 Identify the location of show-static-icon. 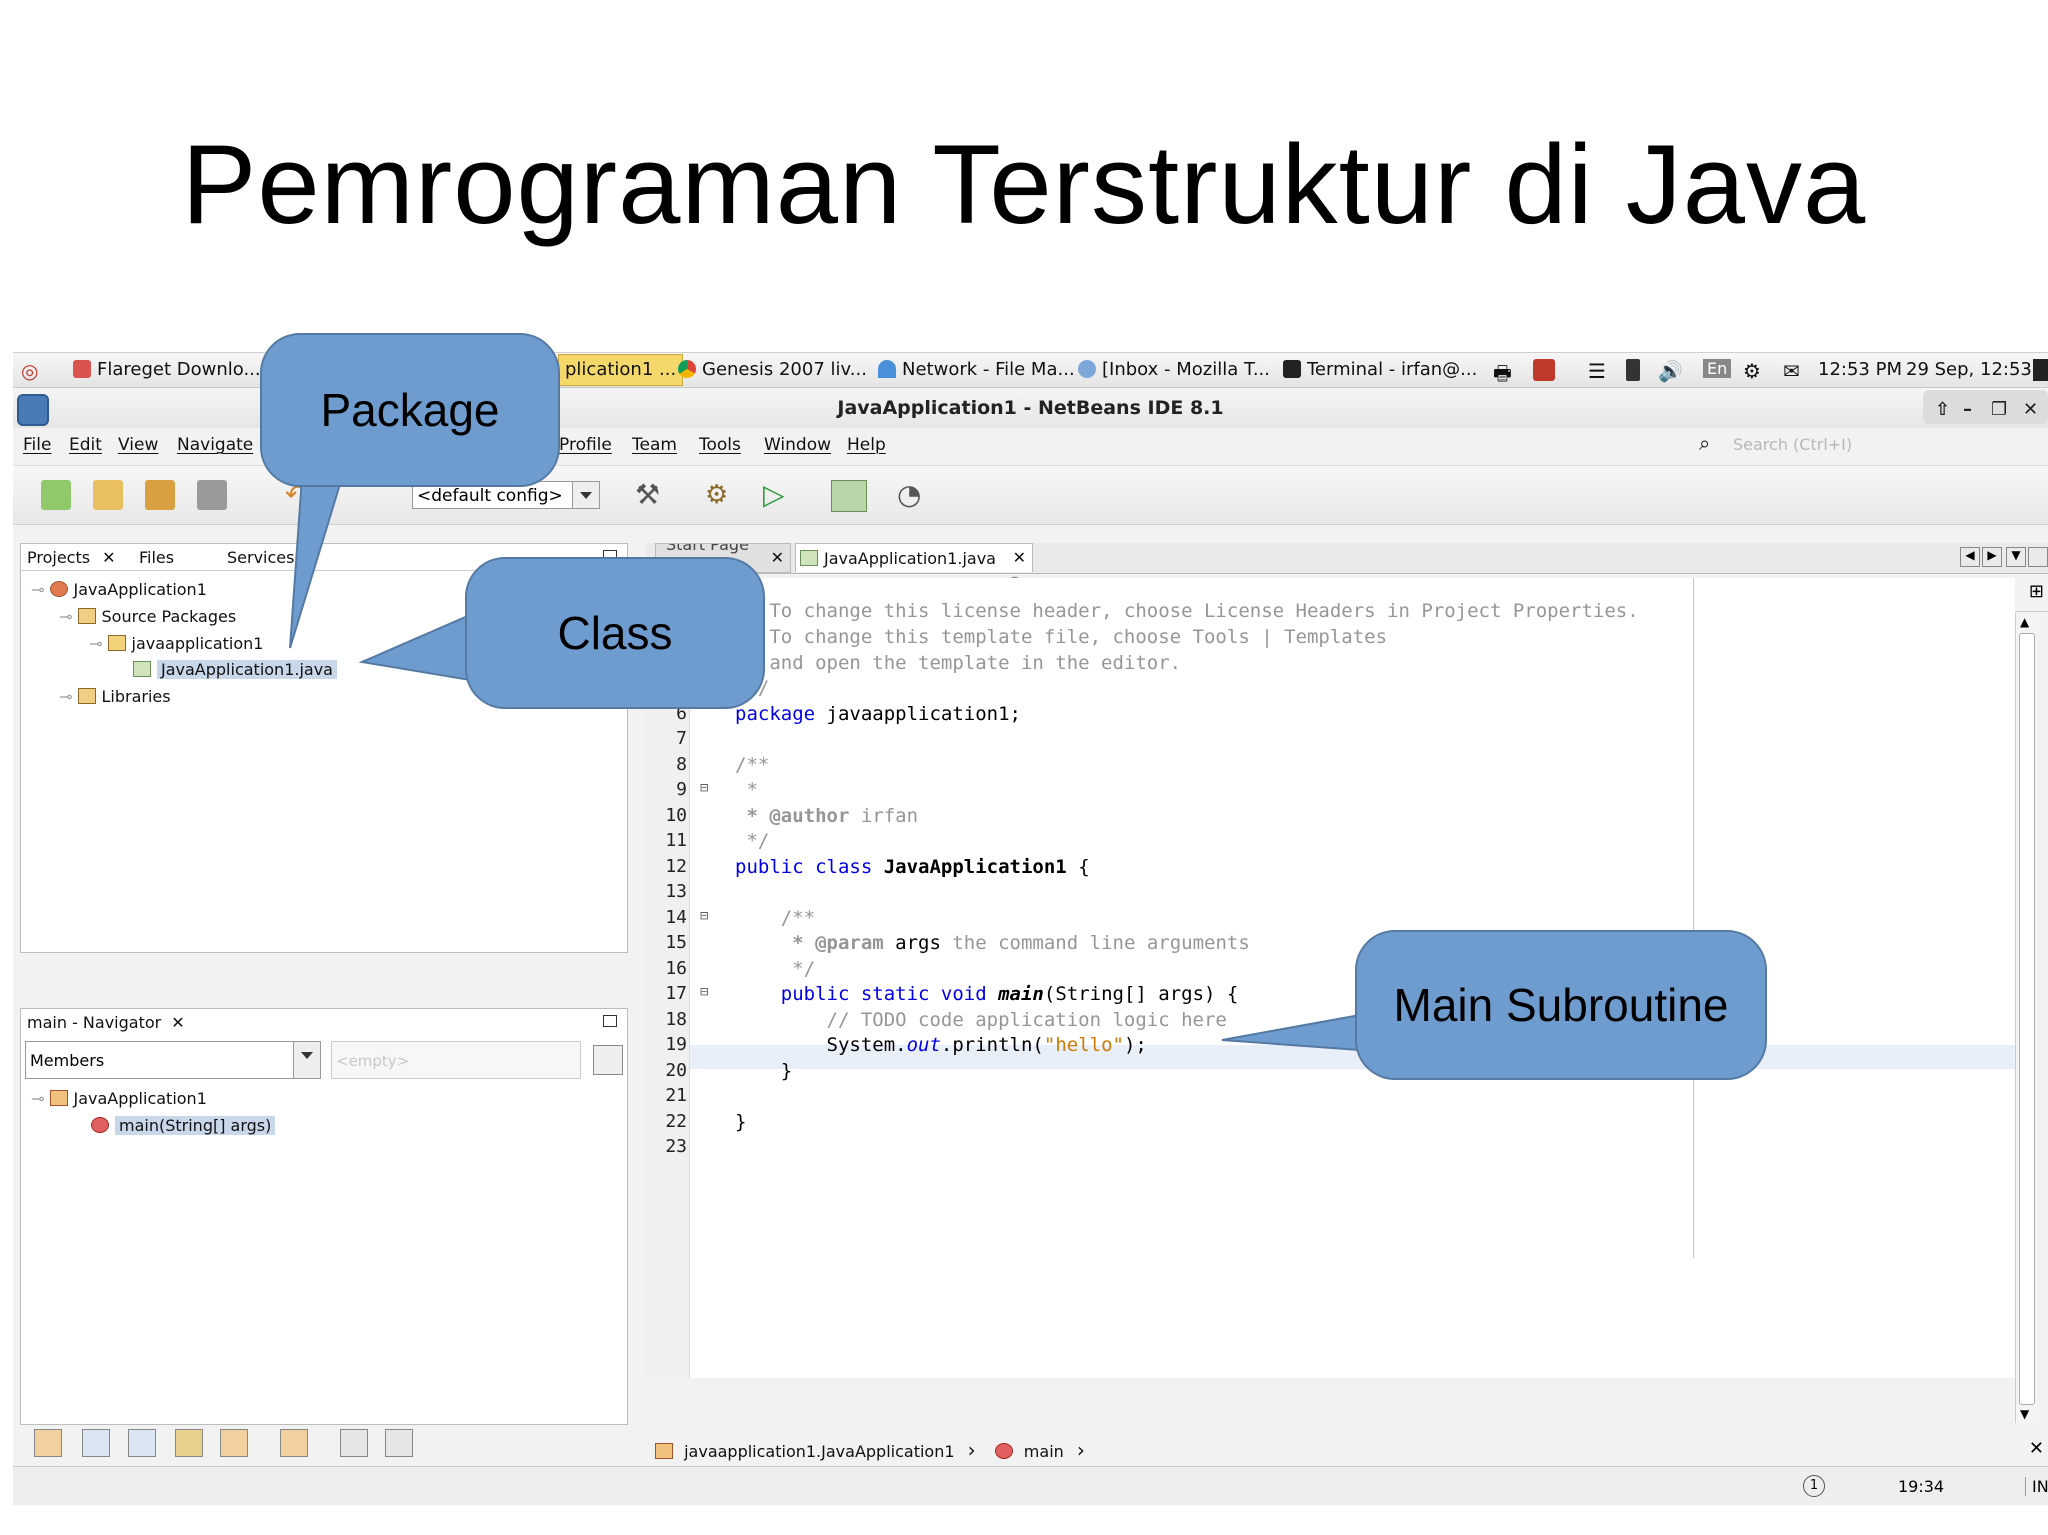
(142, 1443).